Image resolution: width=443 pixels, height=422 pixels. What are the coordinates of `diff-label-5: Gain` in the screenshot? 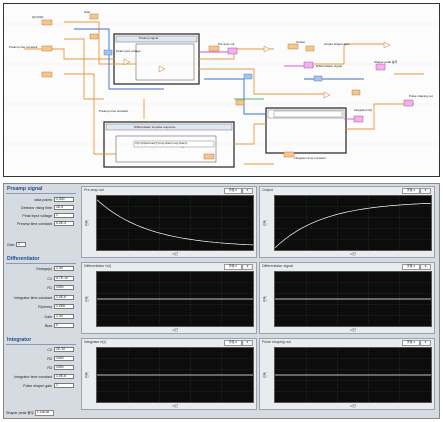 It's located at (48, 316).